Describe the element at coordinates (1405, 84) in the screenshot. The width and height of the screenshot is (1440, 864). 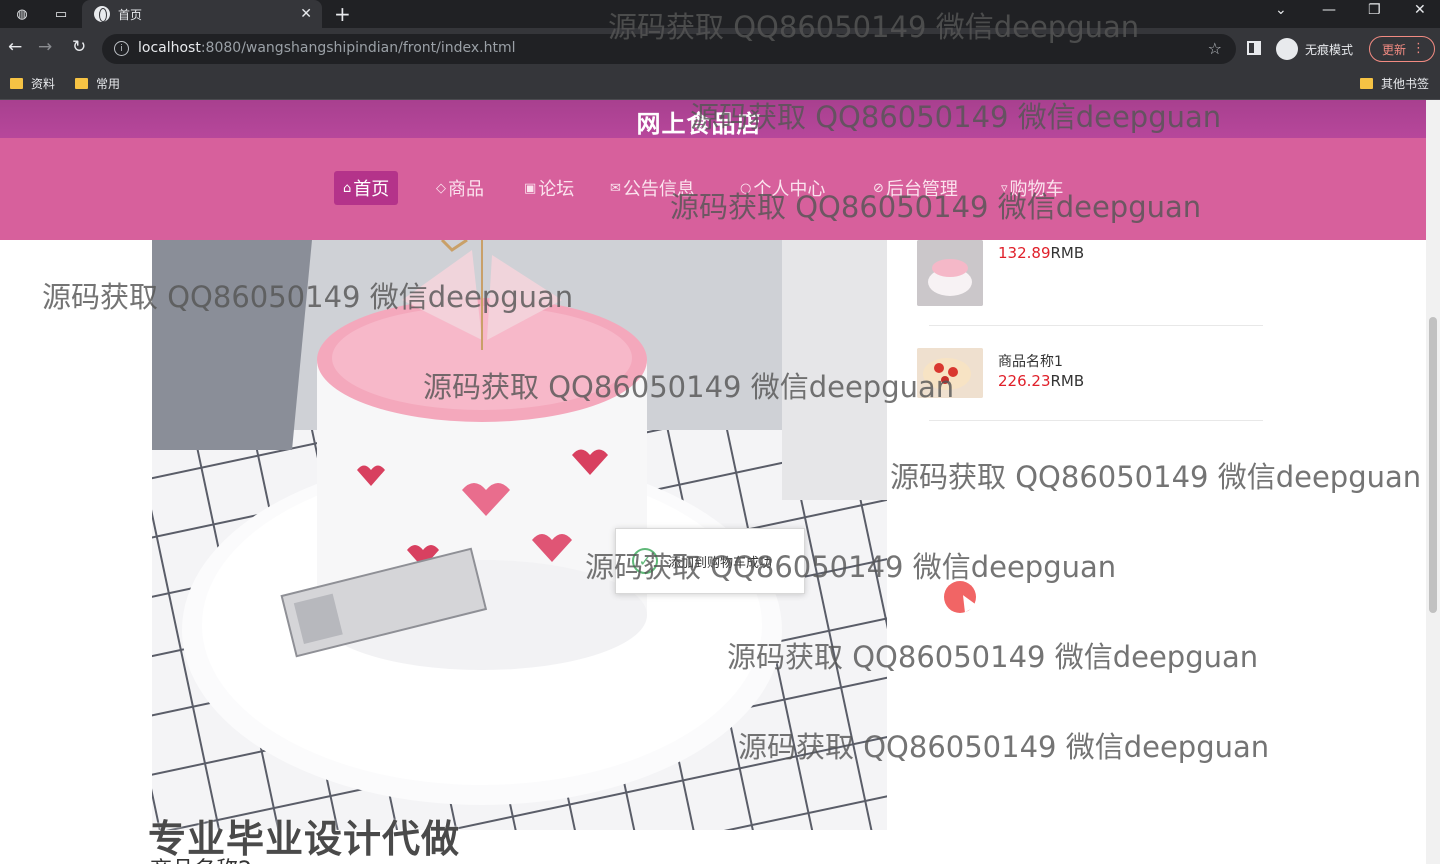
I see `other-bookmarks-label: 其他书签` at that location.